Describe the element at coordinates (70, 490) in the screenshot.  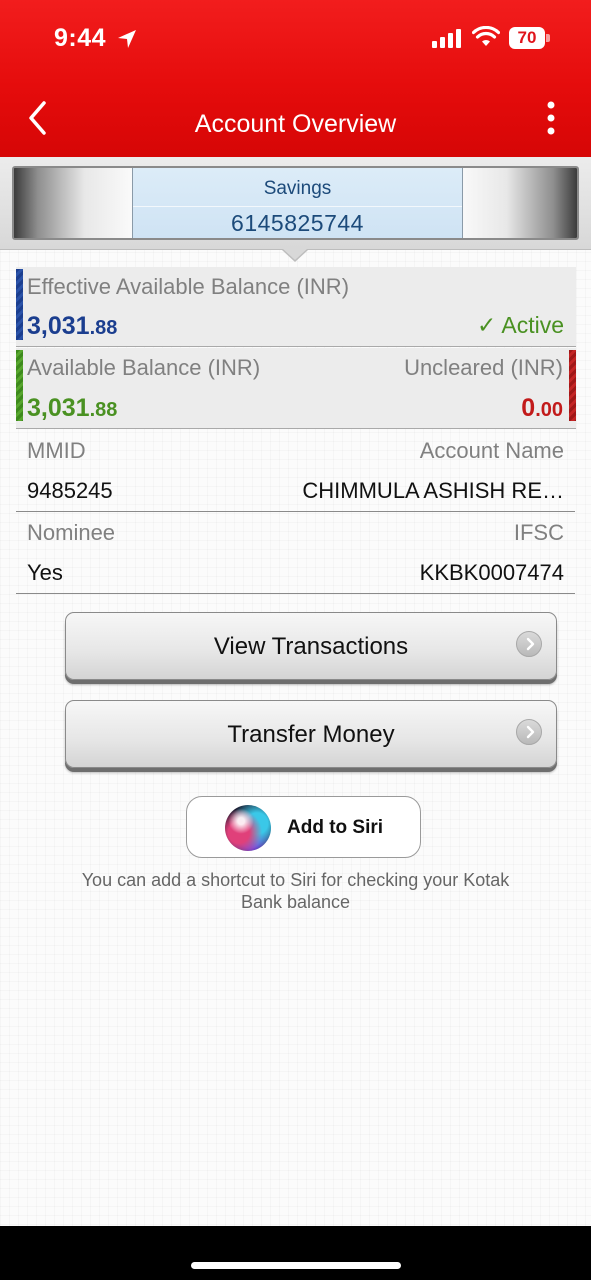
I see `mmid-value: 9485245` at that location.